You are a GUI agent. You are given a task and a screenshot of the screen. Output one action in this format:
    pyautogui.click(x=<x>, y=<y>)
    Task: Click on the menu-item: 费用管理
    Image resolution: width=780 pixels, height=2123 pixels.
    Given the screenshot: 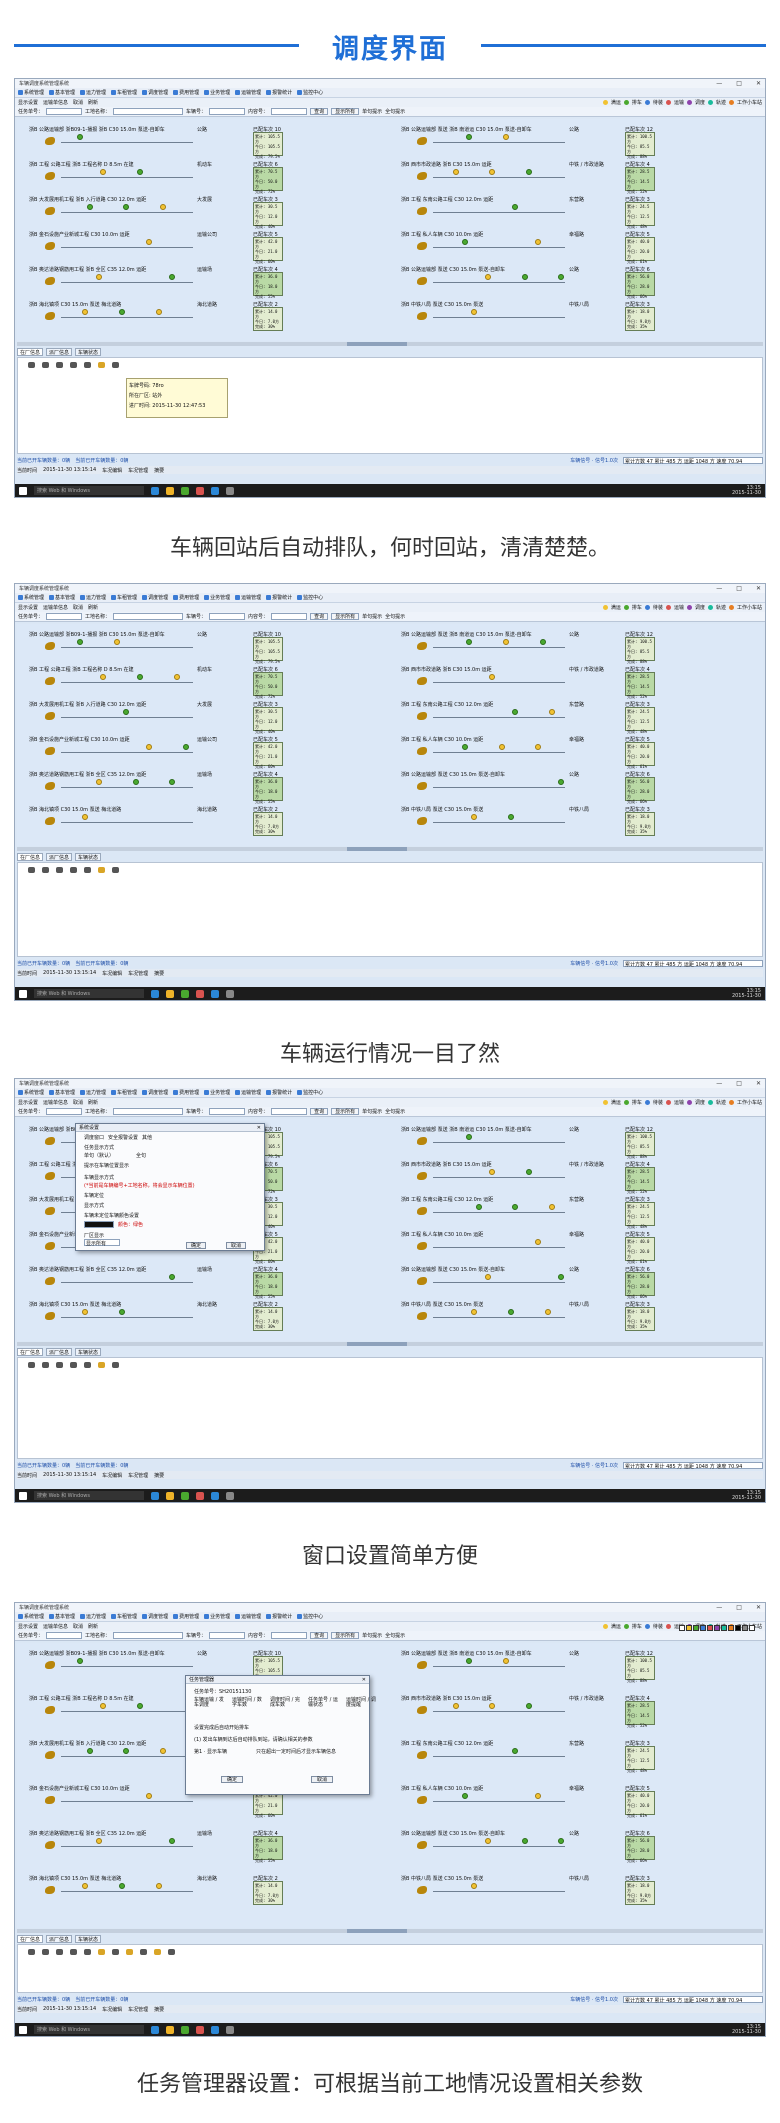 What is the action you would take?
    pyautogui.click(x=186, y=597)
    